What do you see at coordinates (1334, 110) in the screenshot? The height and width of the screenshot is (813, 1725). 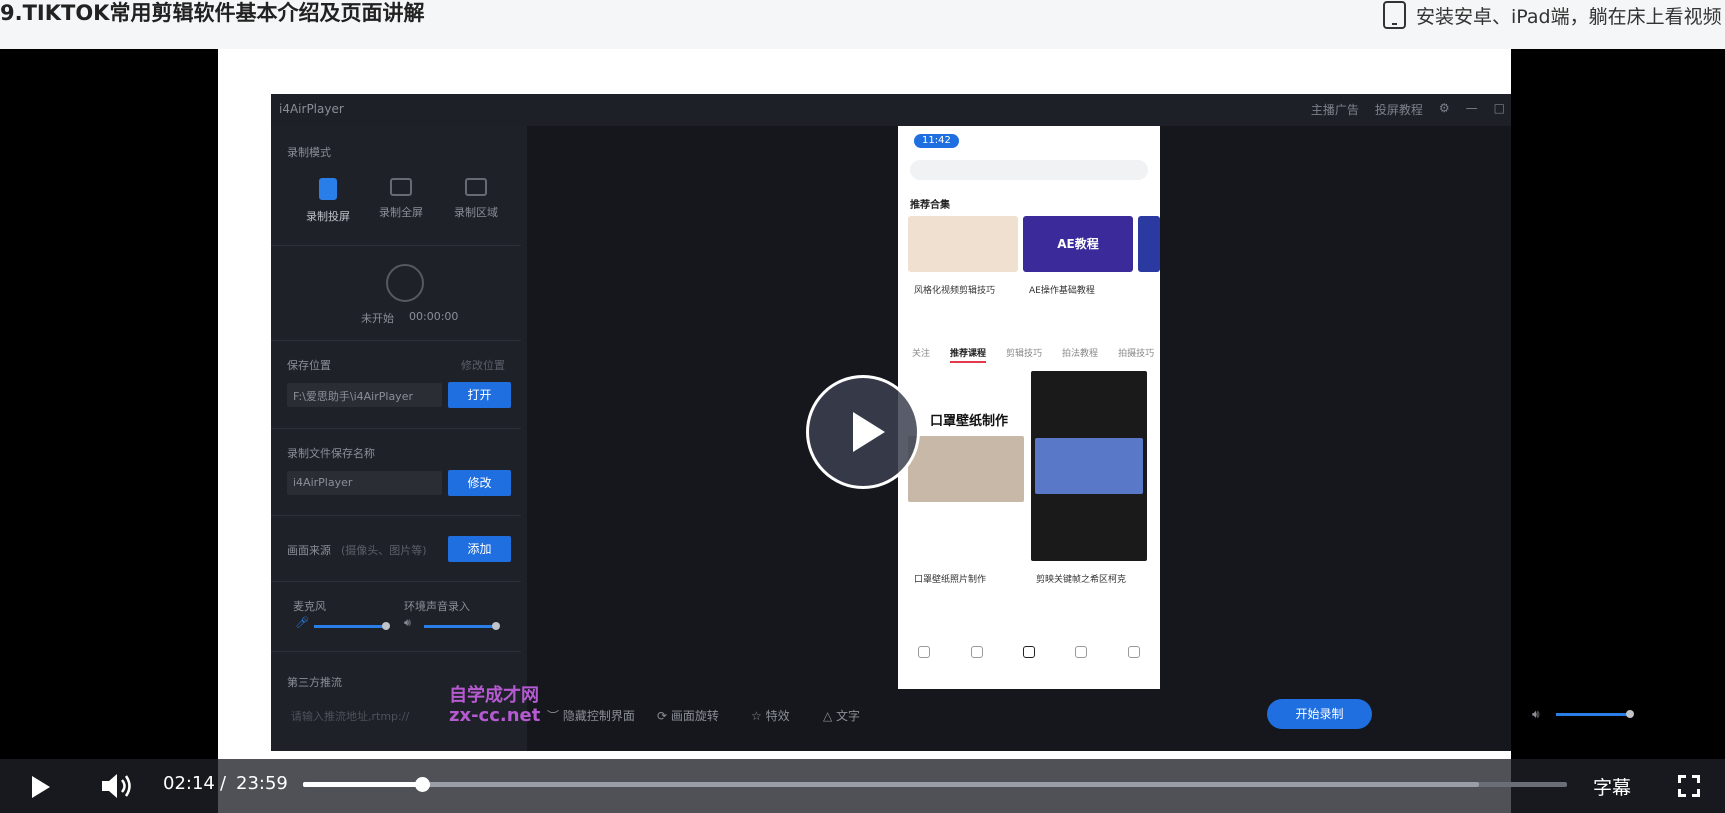 I see `titlebar-item: 主播广告` at bounding box center [1334, 110].